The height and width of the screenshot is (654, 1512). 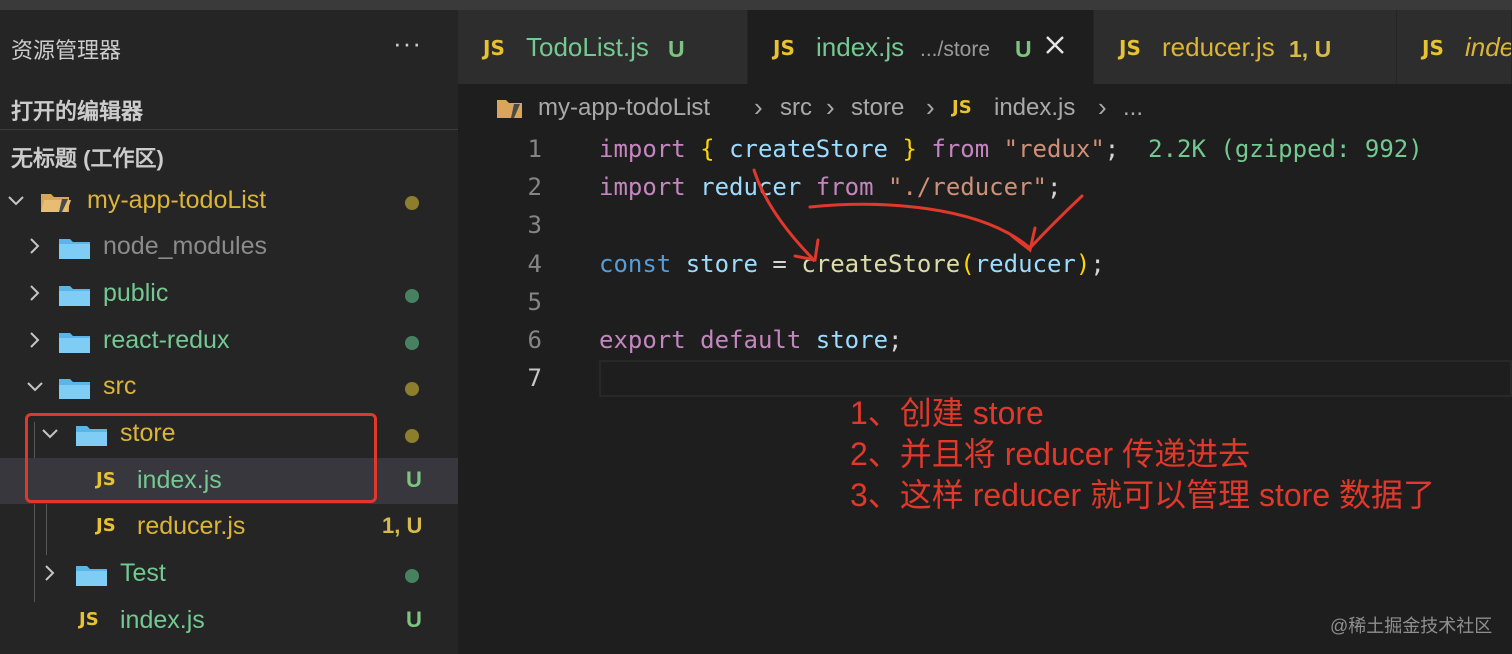 I want to click on workspace-label: 无标题 (工作区), so click(x=87, y=158).